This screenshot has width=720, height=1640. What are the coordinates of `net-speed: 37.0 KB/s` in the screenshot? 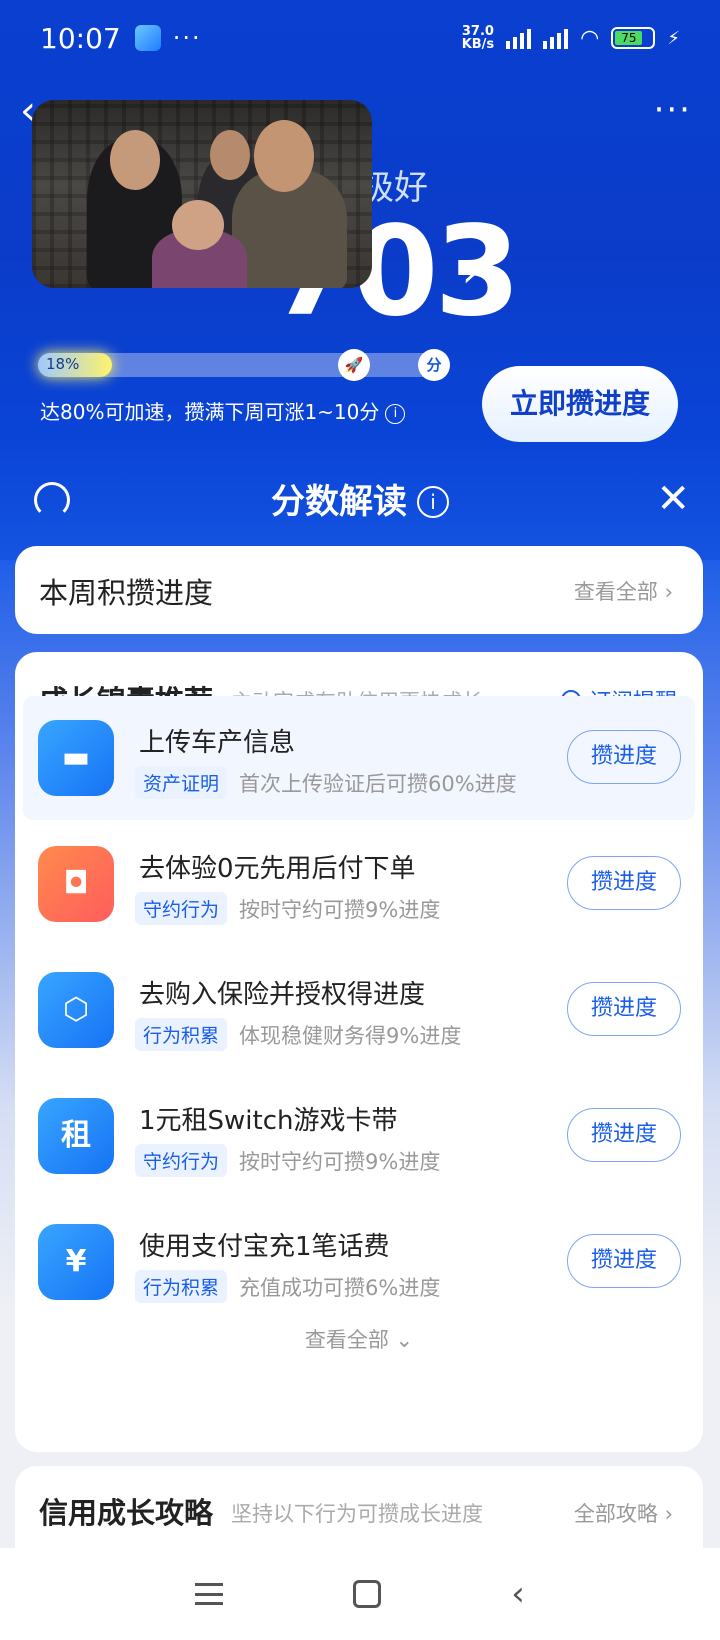 It's located at (478, 38).